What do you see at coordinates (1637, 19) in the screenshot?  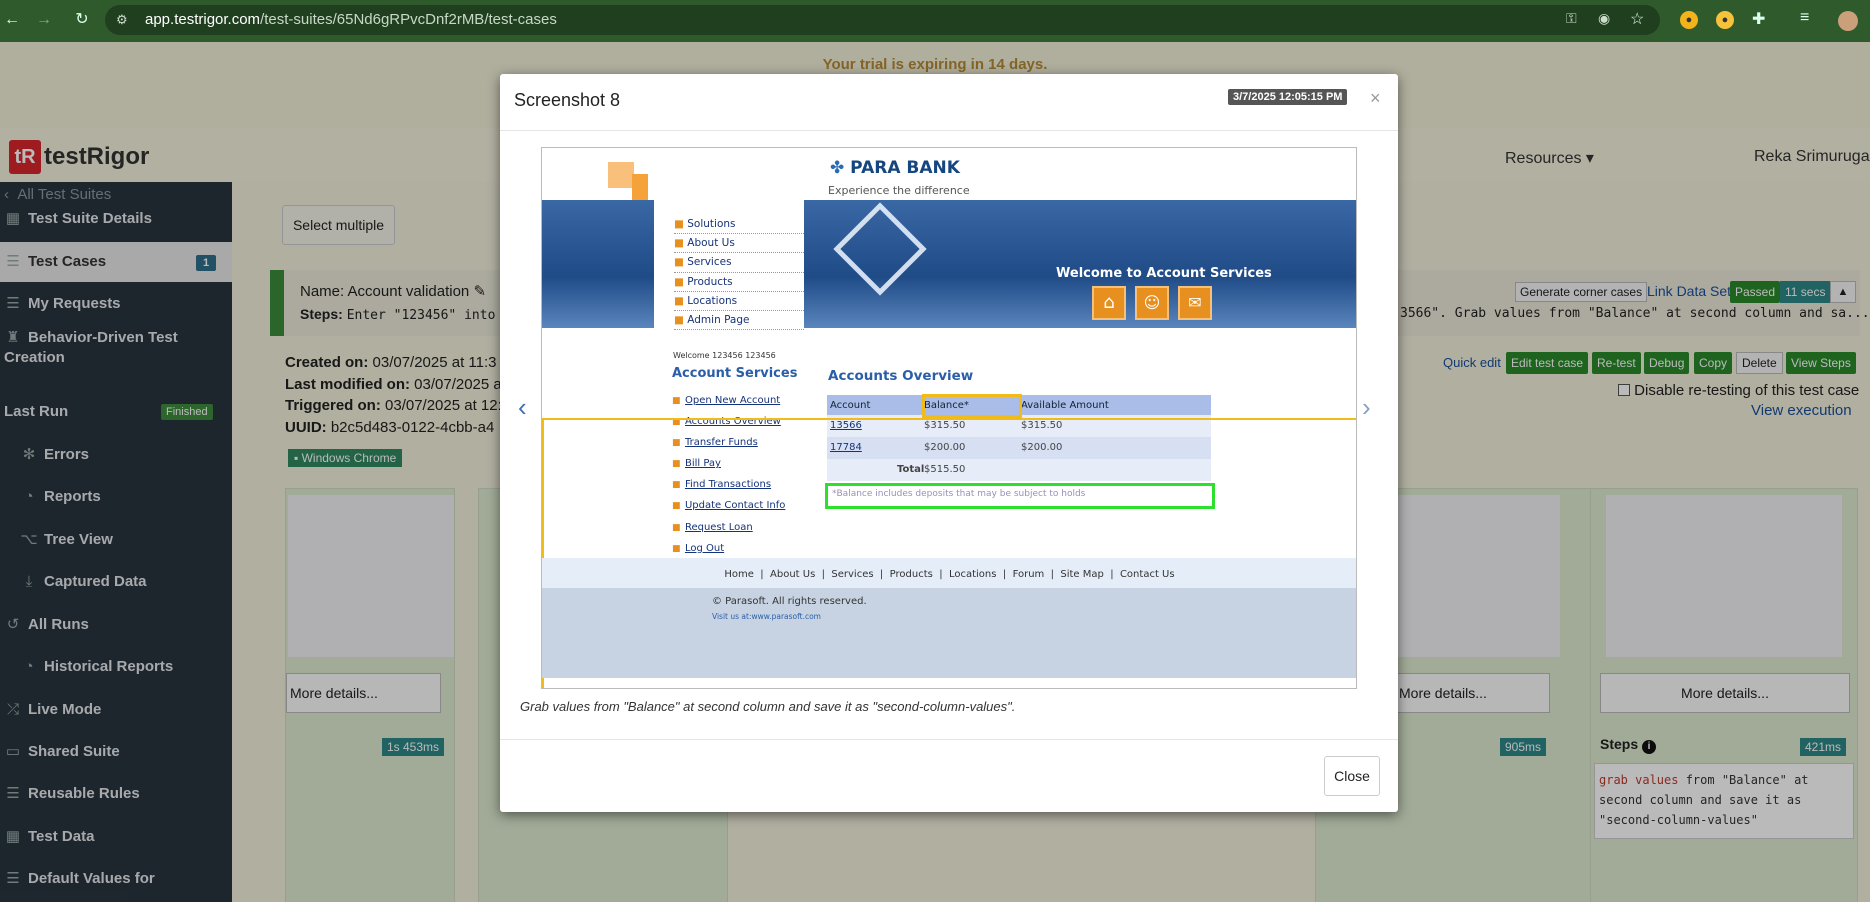 I see `star-icon: ☆` at bounding box center [1637, 19].